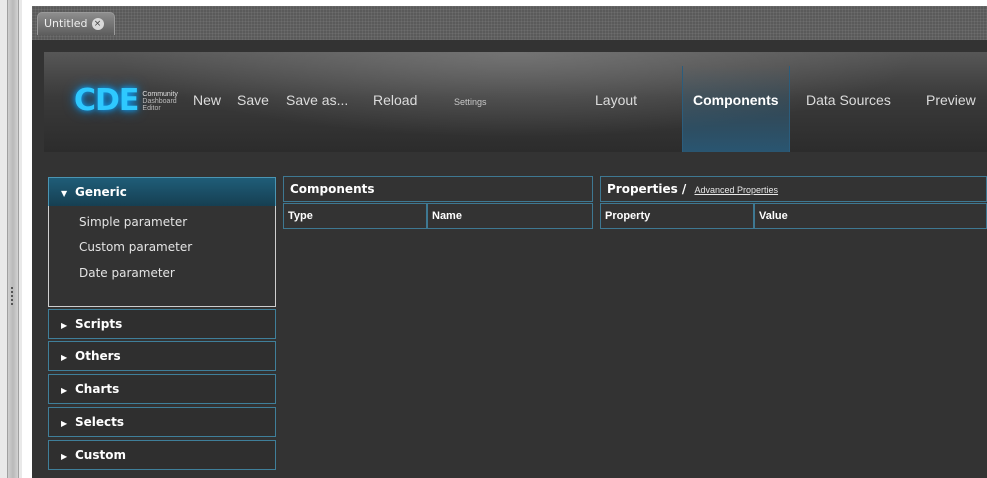 The image size is (987, 478). I want to click on sidebar-item-date-parameter: Date parameter, so click(127, 273).